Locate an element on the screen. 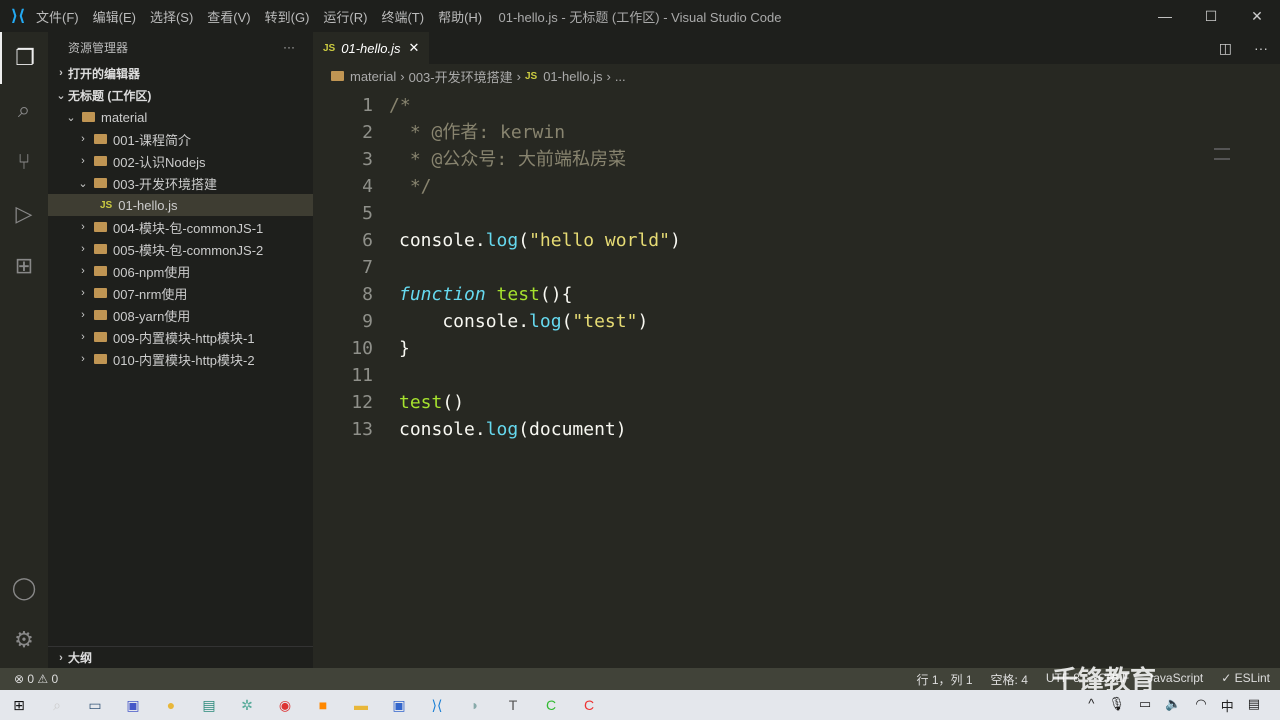 This screenshot has height=720, width=1280. maximize-button: ☐ is located at coordinates (1211, 16).